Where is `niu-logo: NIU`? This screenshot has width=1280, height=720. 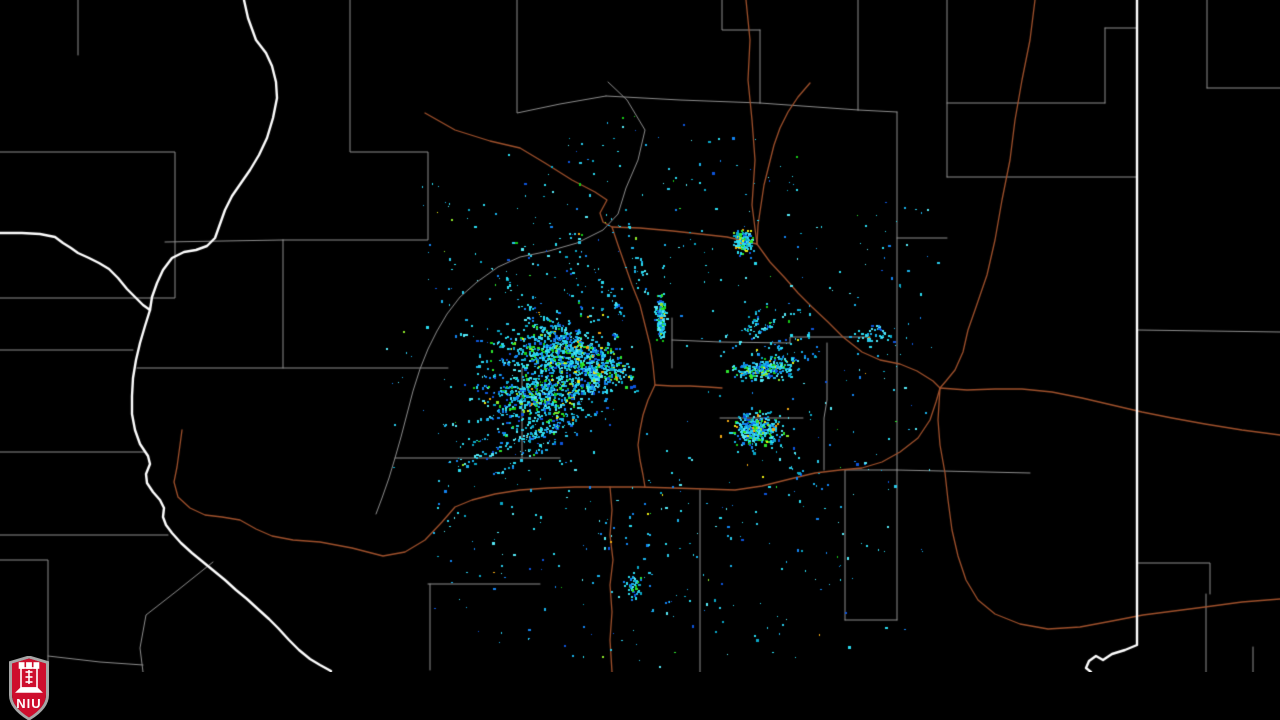
niu-logo: NIU is located at coordinates (29, 688).